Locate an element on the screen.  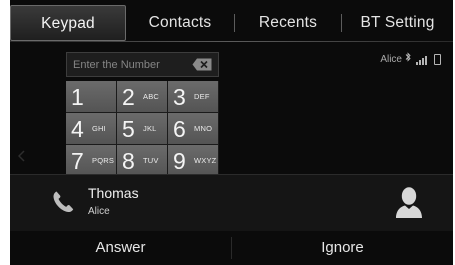
caller-name: Thomas is located at coordinates (113, 193).